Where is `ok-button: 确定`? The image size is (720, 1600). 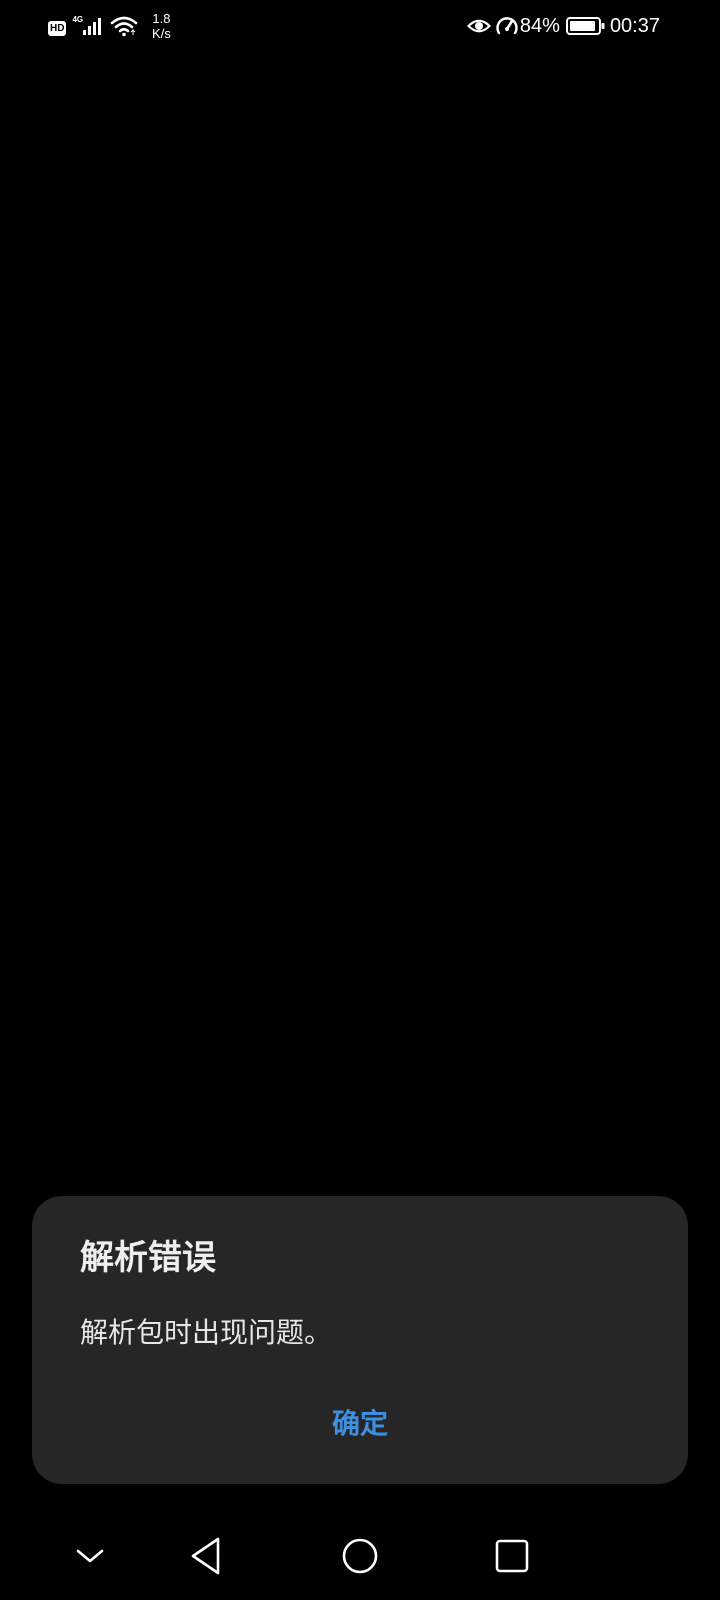
ok-button: 确定 is located at coordinates (360, 1424).